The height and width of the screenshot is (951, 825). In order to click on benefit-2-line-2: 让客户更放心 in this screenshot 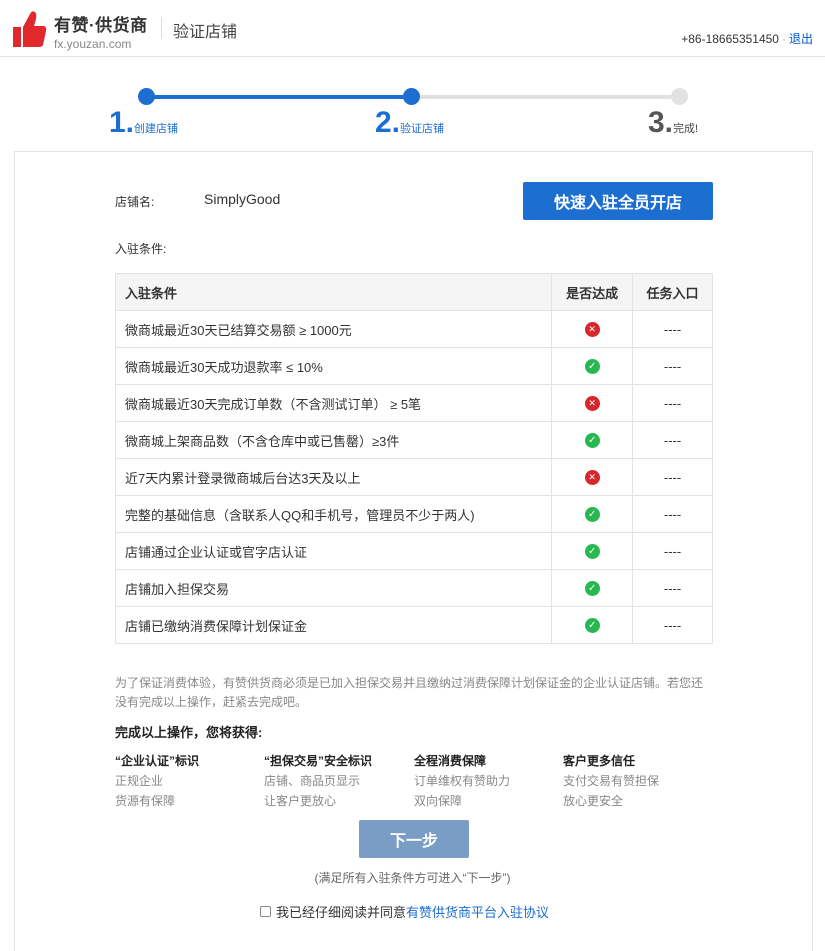, I will do `click(300, 801)`.